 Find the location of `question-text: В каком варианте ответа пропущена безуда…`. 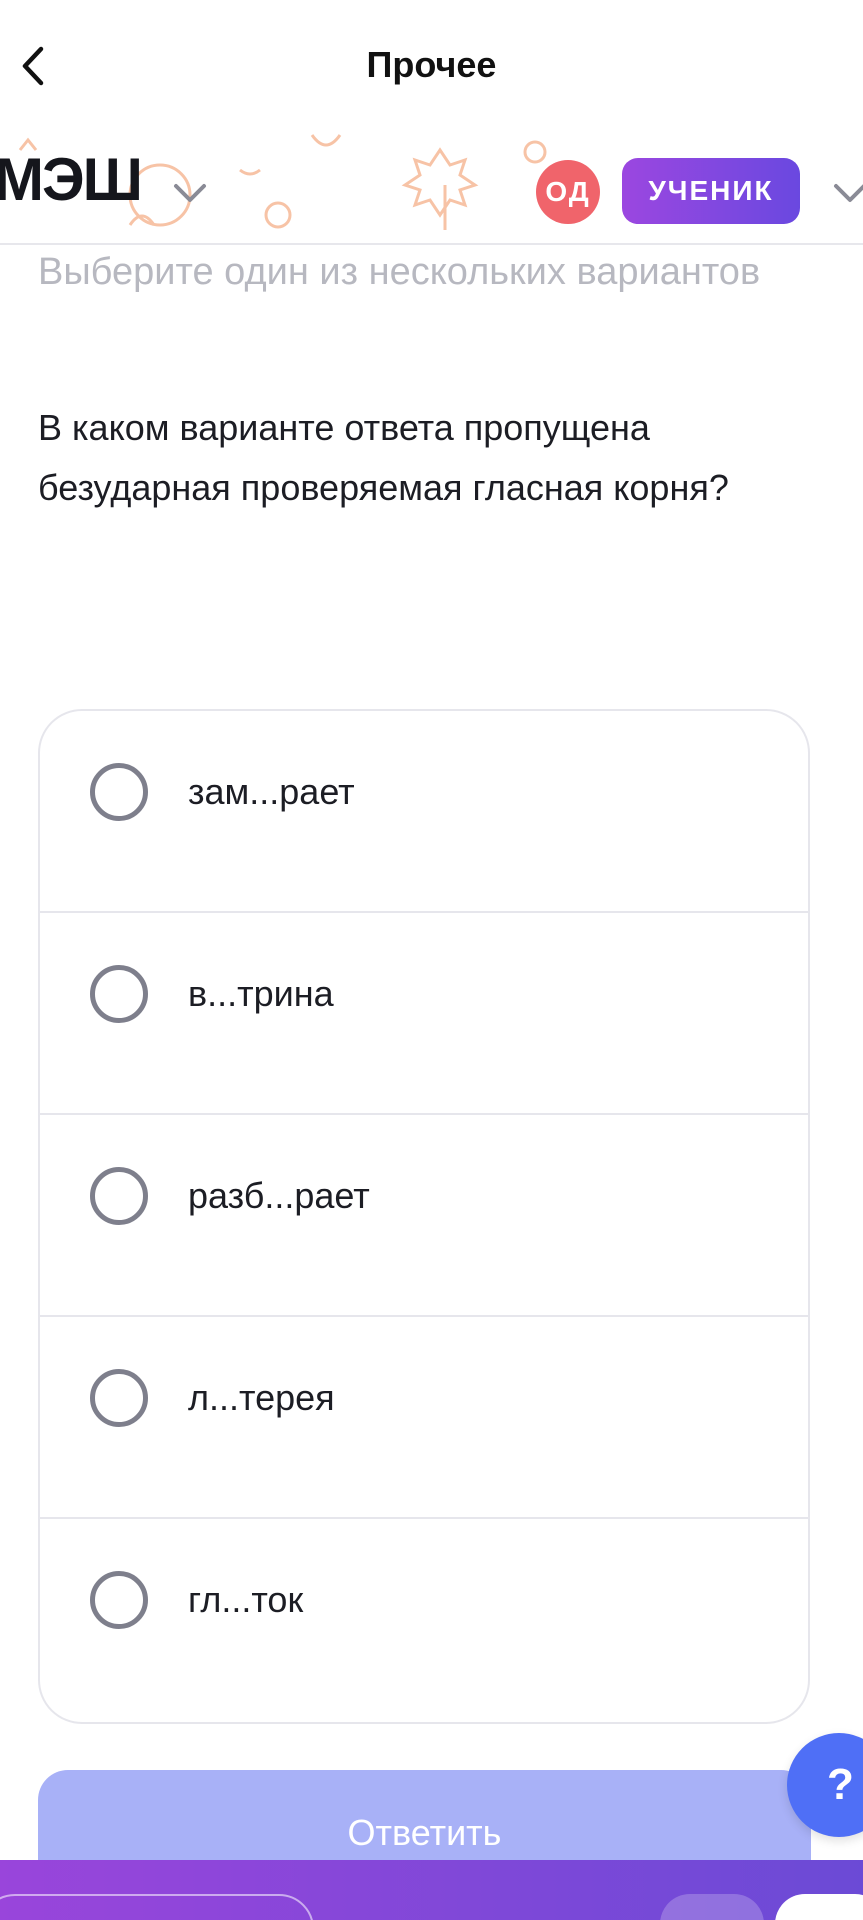

question-text: В каком варианте ответа пропущена безуда… is located at coordinates (383, 457).